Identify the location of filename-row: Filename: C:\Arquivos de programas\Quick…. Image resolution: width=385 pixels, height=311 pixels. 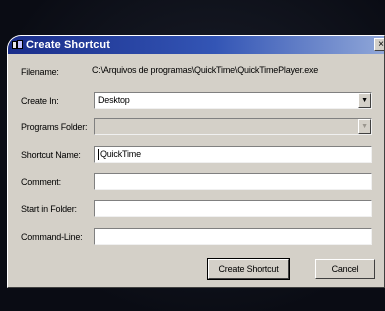
(196, 72).